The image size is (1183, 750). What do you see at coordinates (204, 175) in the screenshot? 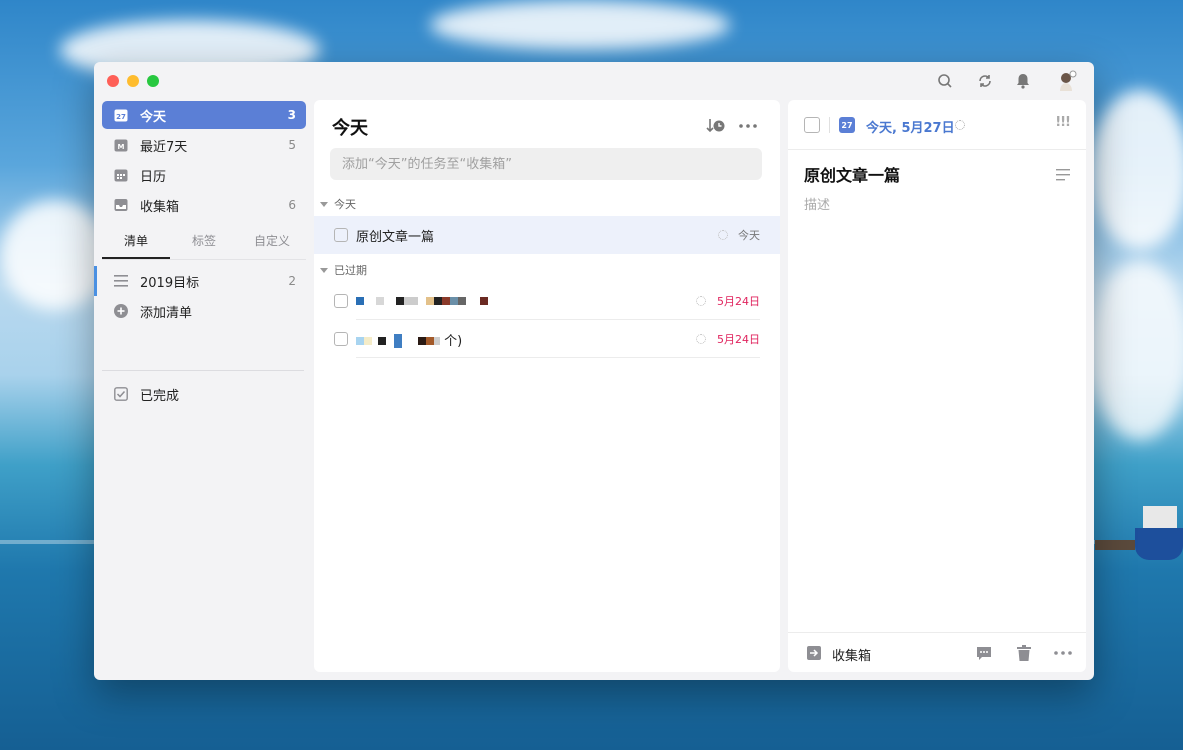
I see `sidebar-item-calendar: 日历` at bounding box center [204, 175].